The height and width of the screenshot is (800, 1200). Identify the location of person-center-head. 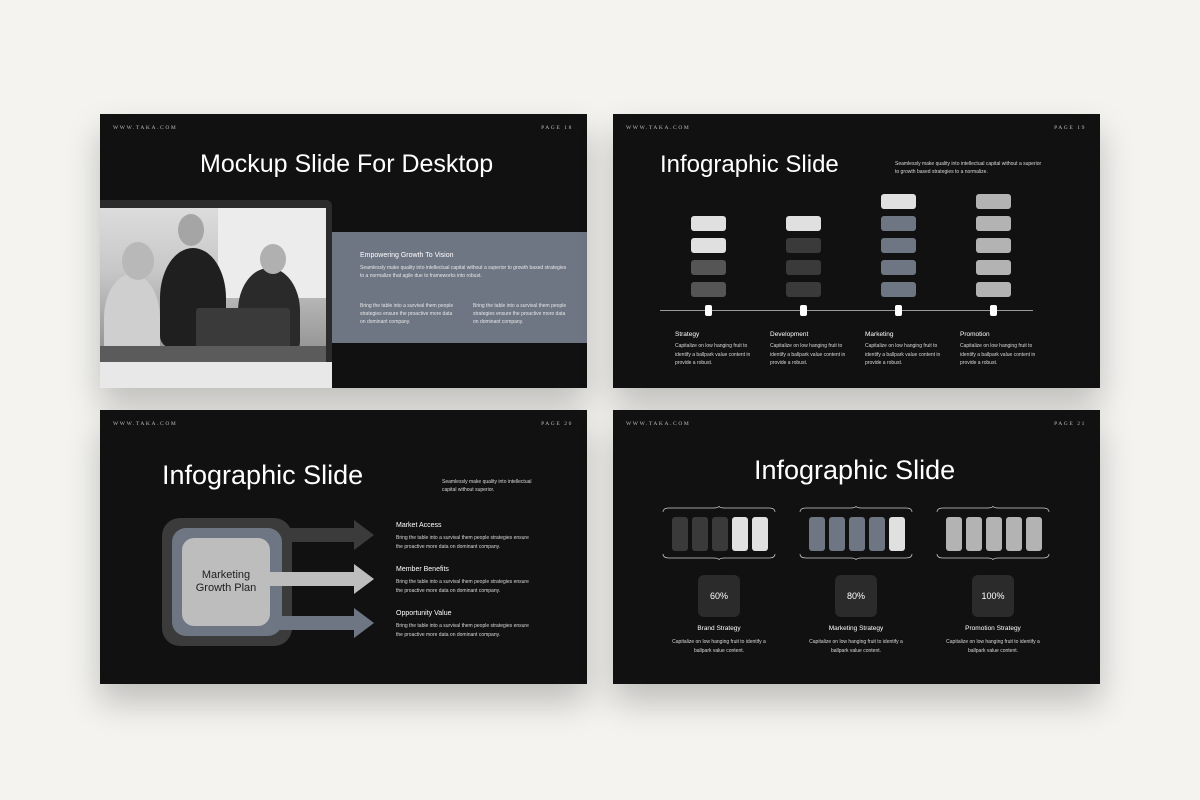
(191, 230).